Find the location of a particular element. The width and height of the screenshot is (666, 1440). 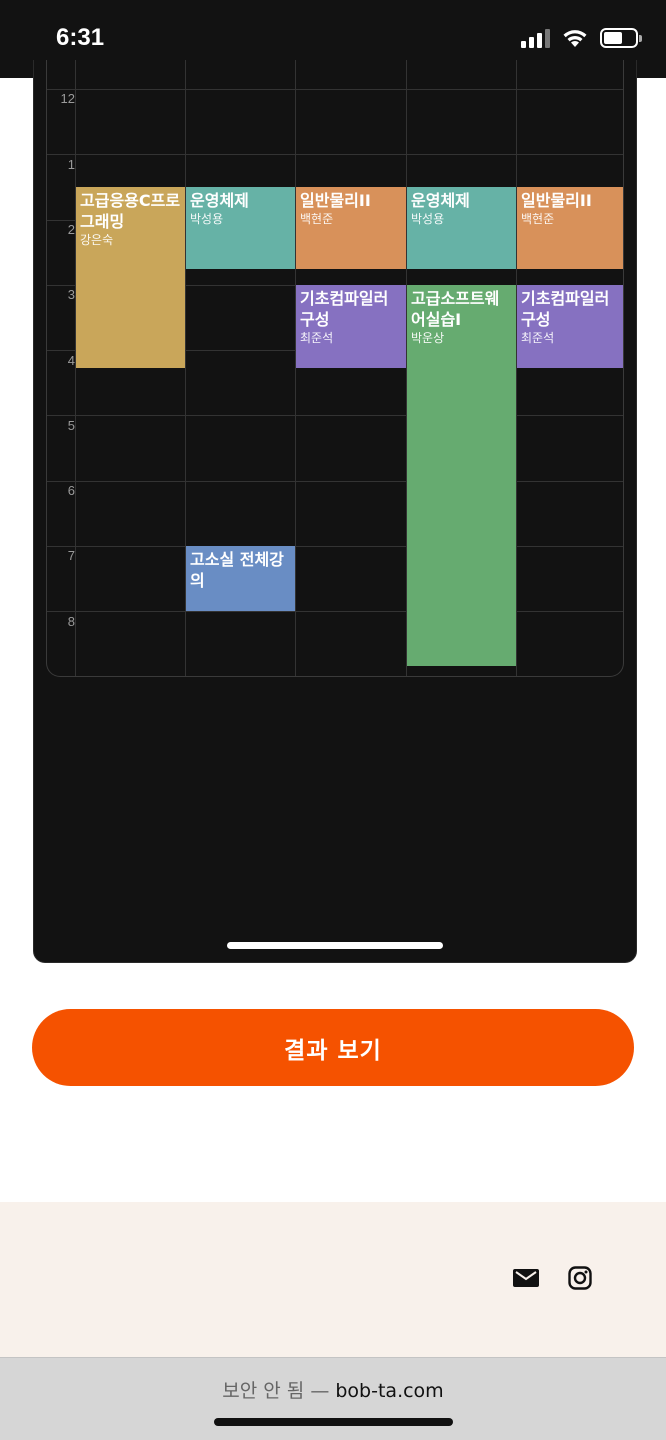

wifi-icon is located at coordinates (575, 38).